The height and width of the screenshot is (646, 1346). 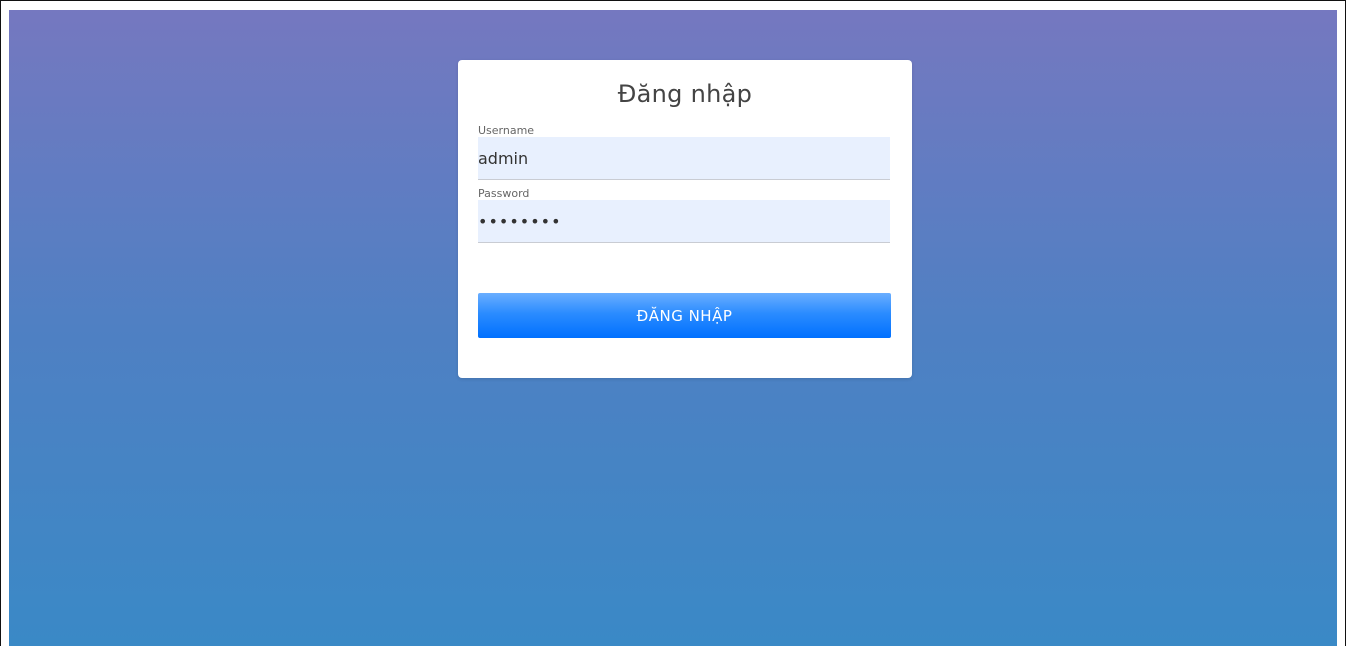 What do you see at coordinates (506, 130) in the screenshot?
I see `username-label: Username` at bounding box center [506, 130].